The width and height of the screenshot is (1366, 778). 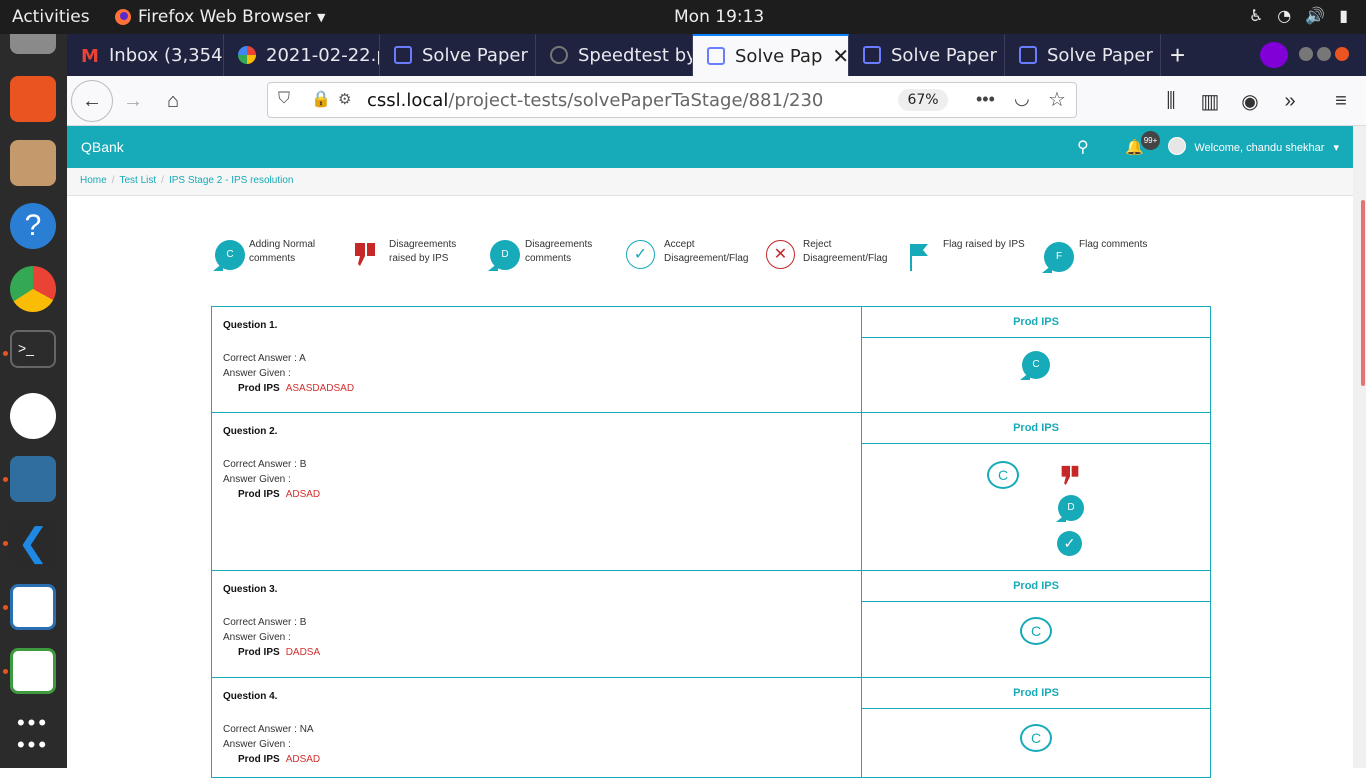 I want to click on system-tray: ♿ ◔ 🔊 ▮, so click(x=1298, y=15).